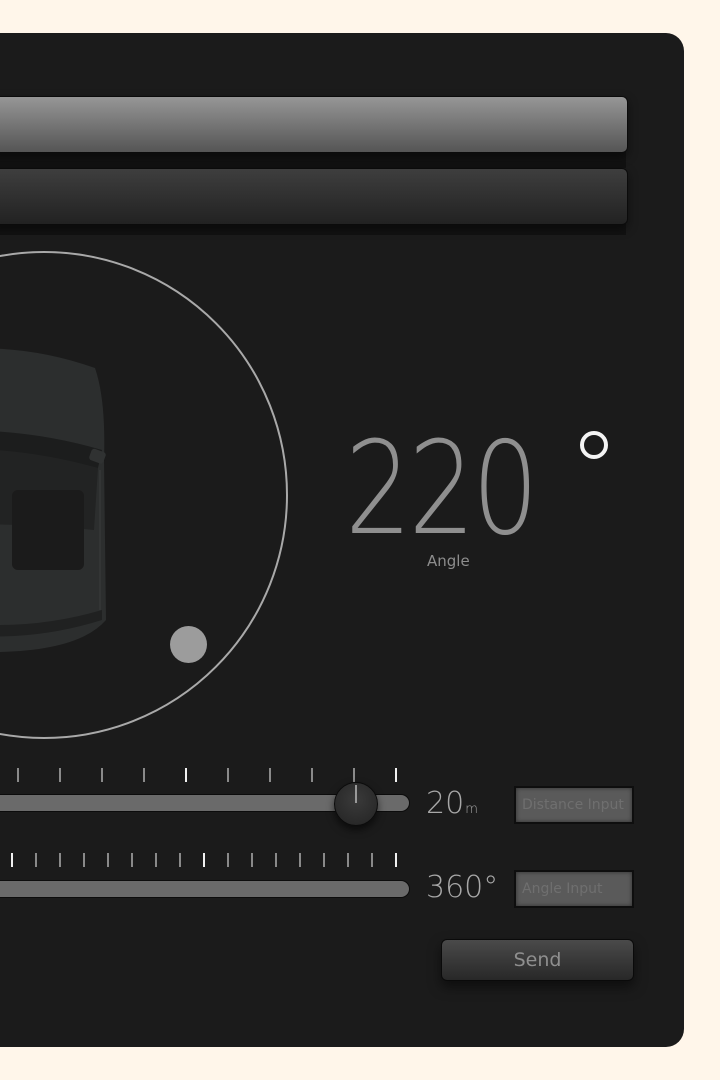  I want to click on angle-label: Angle, so click(448, 561).